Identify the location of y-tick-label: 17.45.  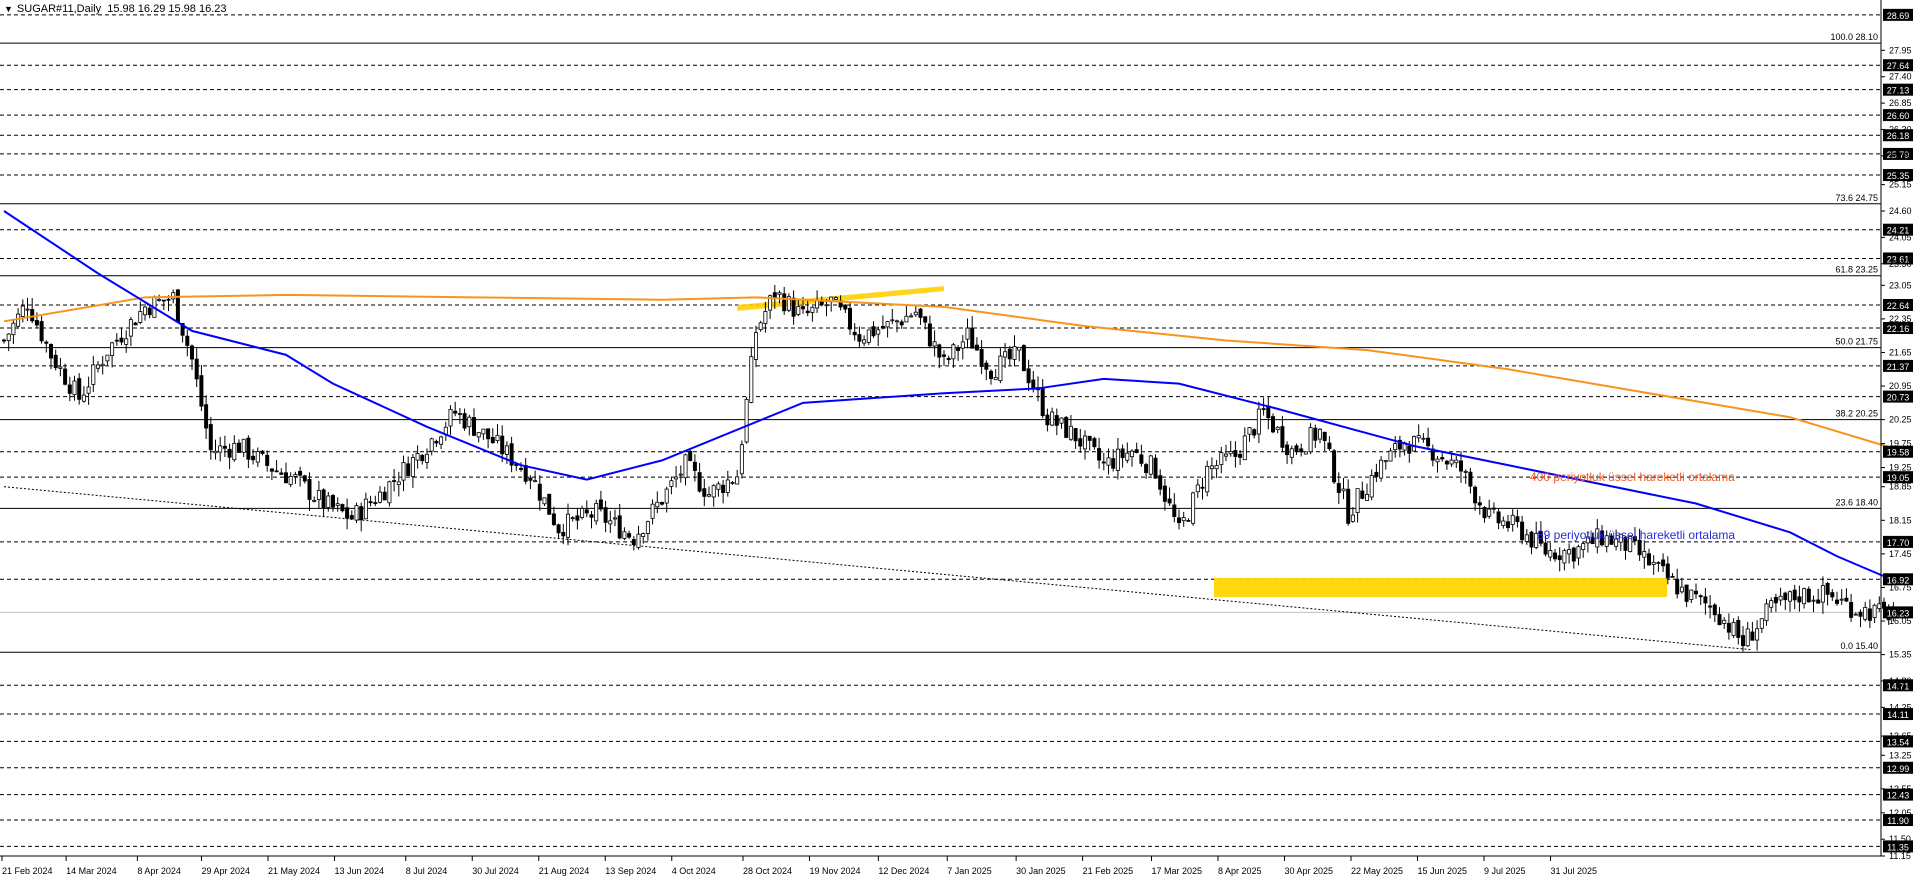
(1900, 554).